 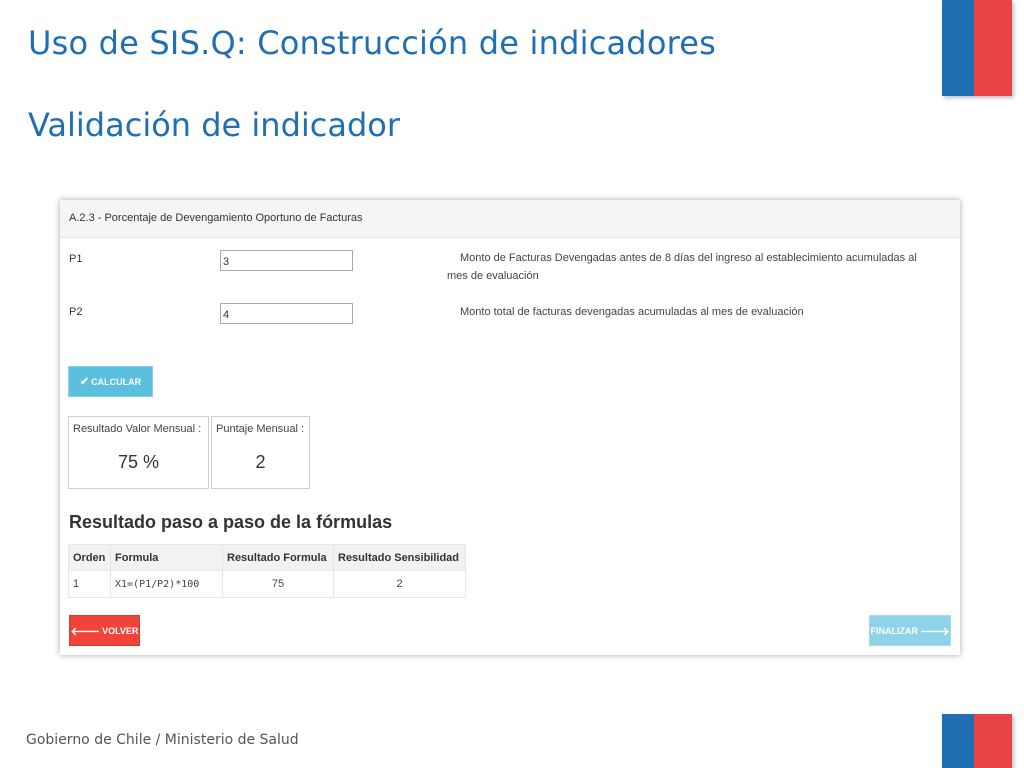 I want to click on volver-label: VOLVER, so click(x=120, y=630).